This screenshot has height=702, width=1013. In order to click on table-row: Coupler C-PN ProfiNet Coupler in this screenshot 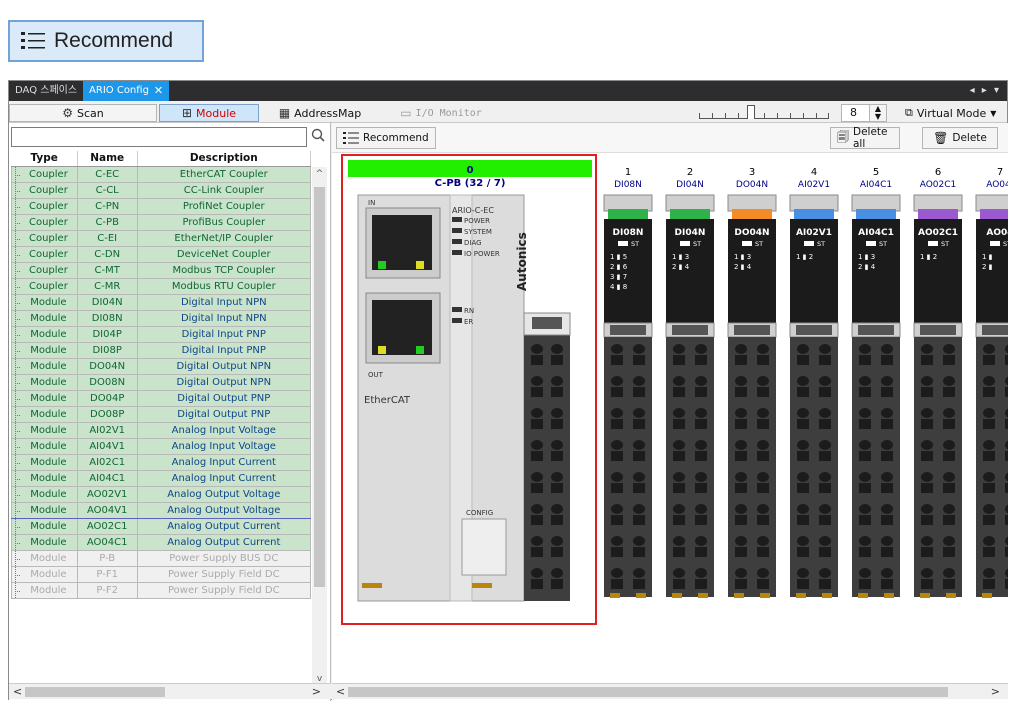, I will do `click(161, 206)`.